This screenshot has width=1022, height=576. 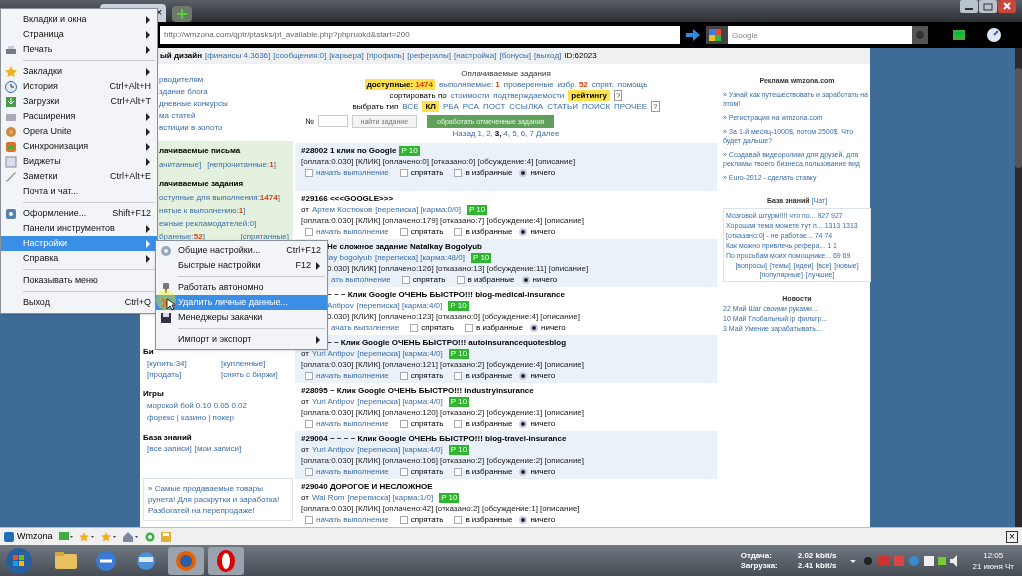 What do you see at coordinates (340, 305) in the screenshot?
I see `author-link: Antipov` at bounding box center [340, 305].